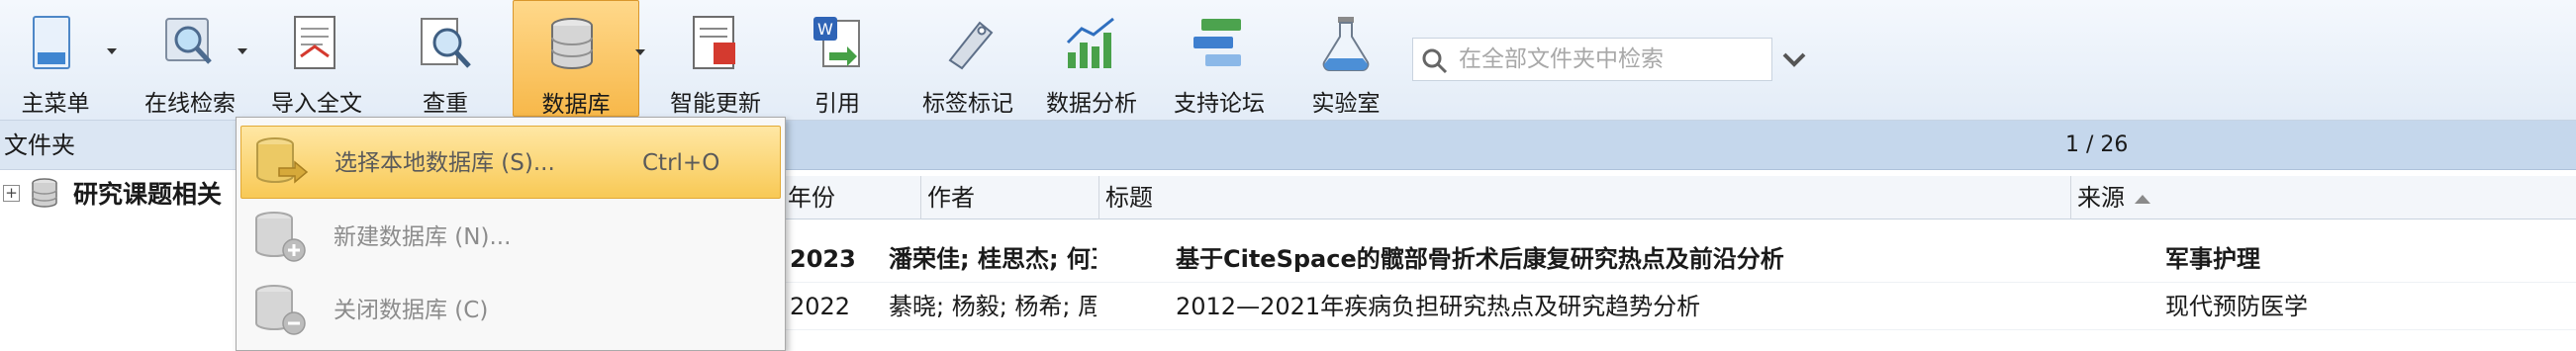 The image size is (2576, 351). Describe the element at coordinates (1091, 43) in the screenshot. I see `bar-chart-icon` at that location.